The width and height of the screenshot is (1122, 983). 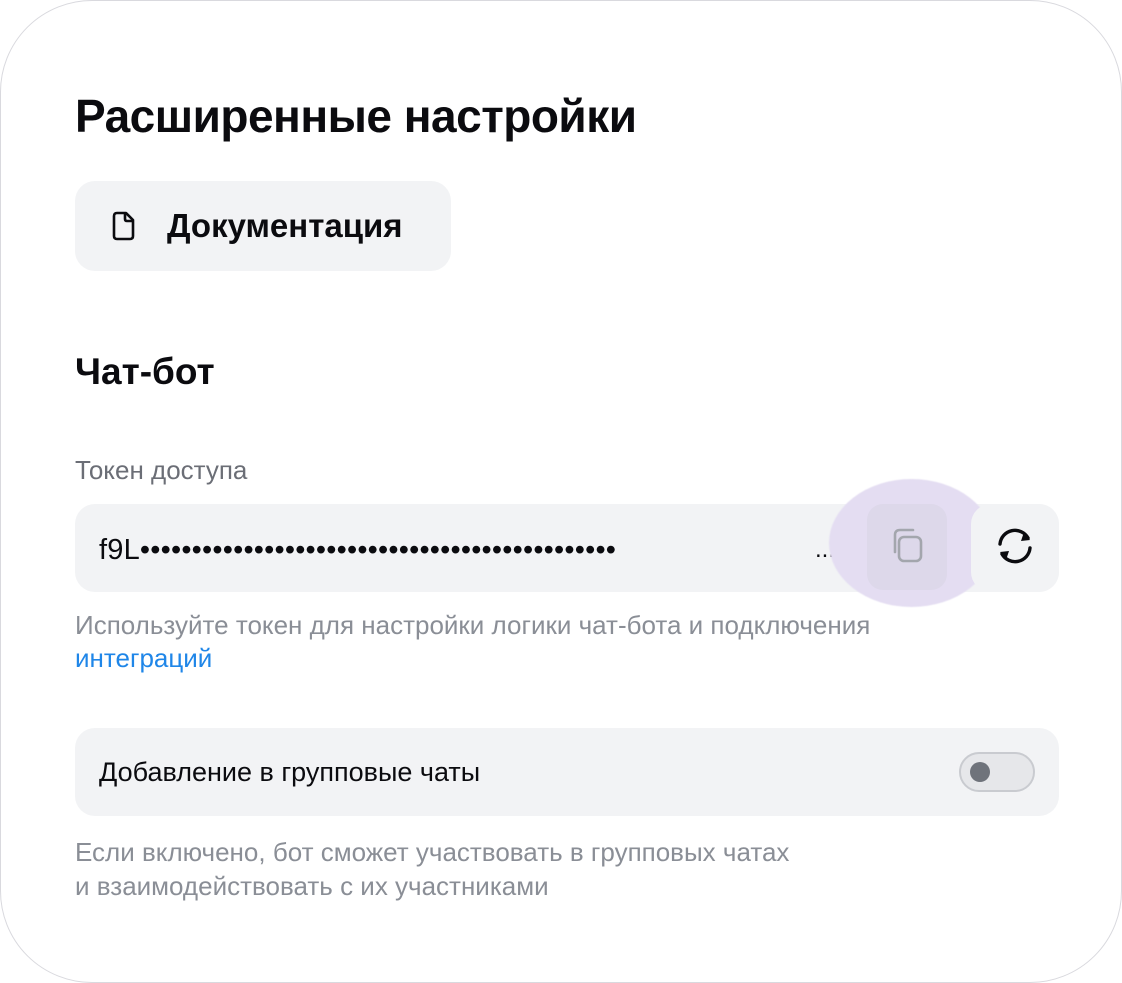 I want to click on chatbot-section-title: Чат-бот, so click(x=145, y=371).